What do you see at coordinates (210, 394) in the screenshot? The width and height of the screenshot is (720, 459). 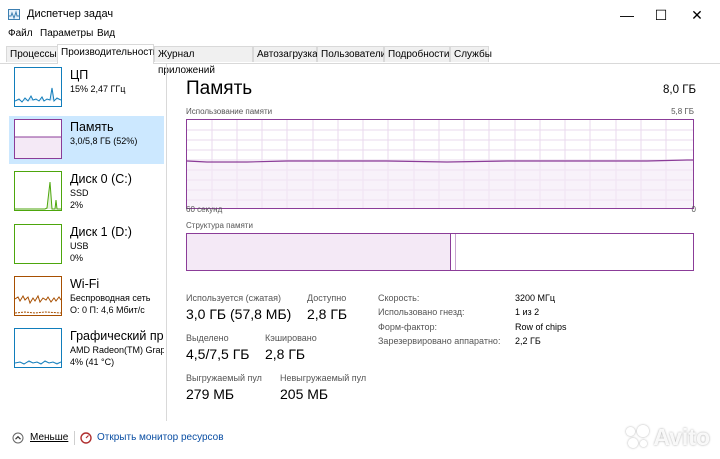 I see `paged-pool-value: 279 МБ` at bounding box center [210, 394].